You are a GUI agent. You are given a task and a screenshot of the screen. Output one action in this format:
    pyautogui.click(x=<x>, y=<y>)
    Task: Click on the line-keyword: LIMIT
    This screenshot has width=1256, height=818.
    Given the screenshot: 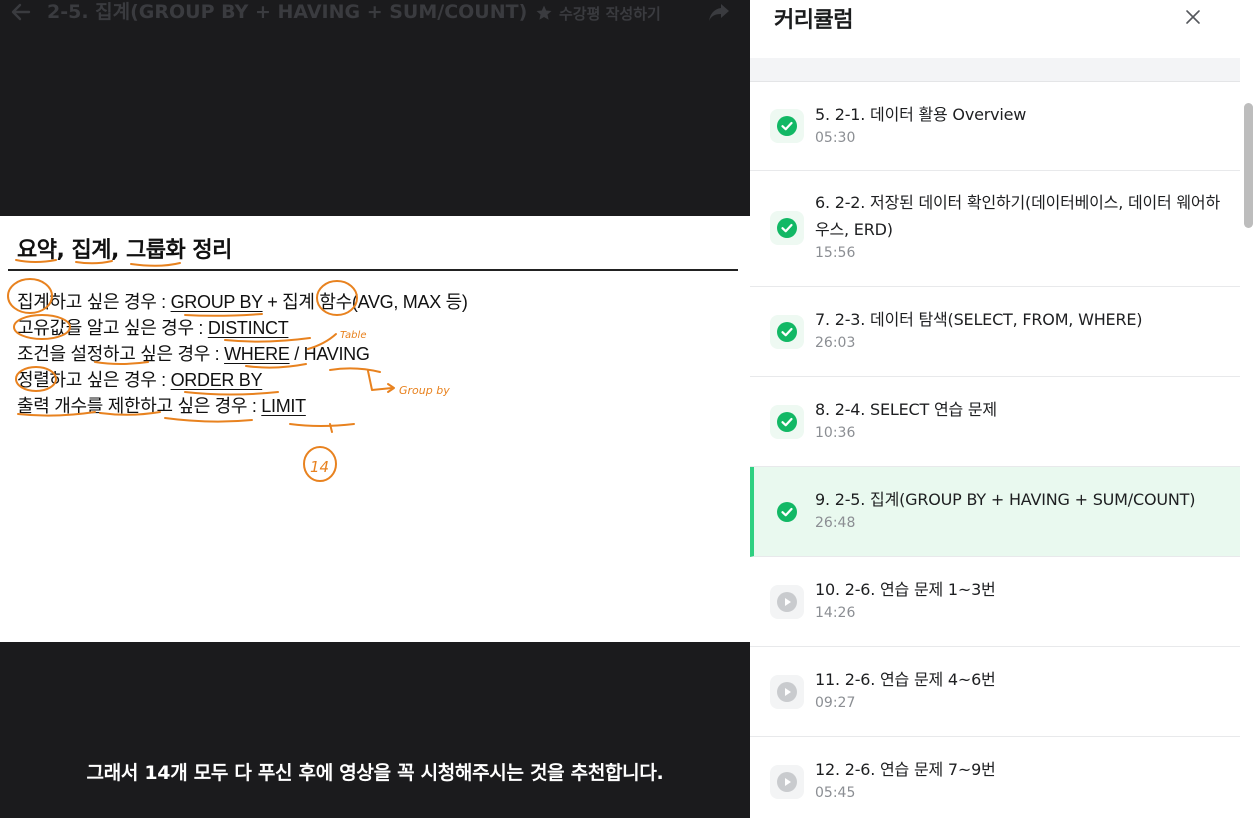 What is the action you would take?
    pyautogui.click(x=283, y=406)
    